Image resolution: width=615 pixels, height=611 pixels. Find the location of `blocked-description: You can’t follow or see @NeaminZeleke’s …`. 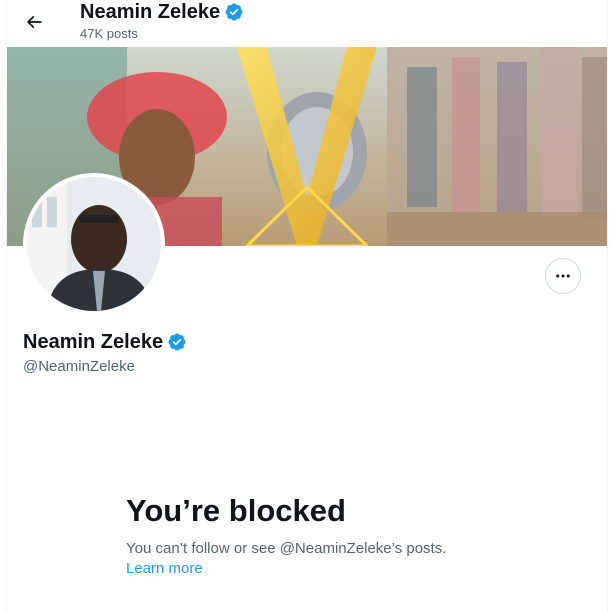

blocked-description: You can’t follow or see @NeaminZeleke’s … is located at coordinates (286, 548).